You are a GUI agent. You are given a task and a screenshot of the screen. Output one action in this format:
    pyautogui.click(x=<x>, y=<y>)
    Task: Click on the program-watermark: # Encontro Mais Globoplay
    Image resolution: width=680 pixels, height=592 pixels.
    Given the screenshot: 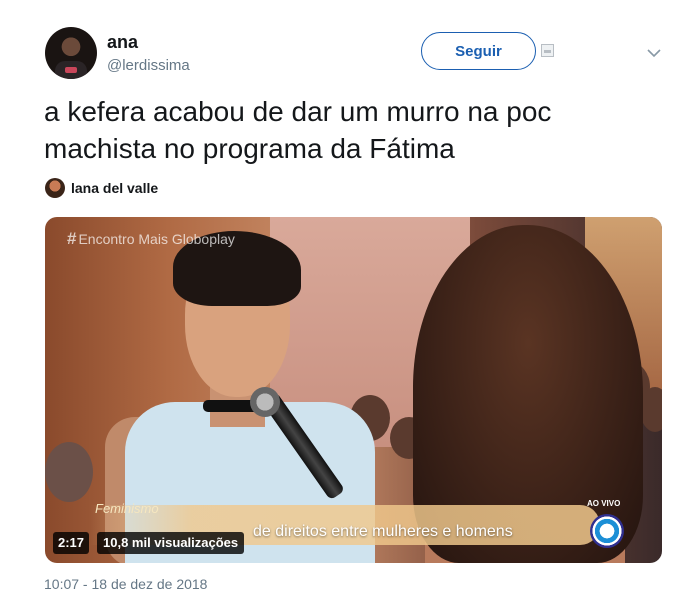 What is the action you would take?
    pyautogui.click(x=151, y=239)
    